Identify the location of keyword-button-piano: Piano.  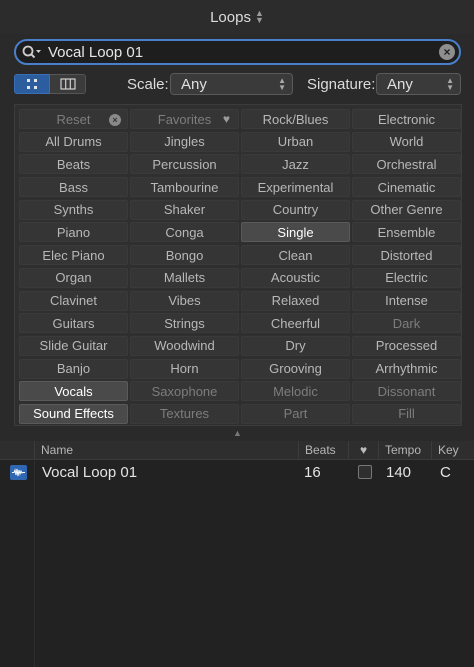
(73, 232).